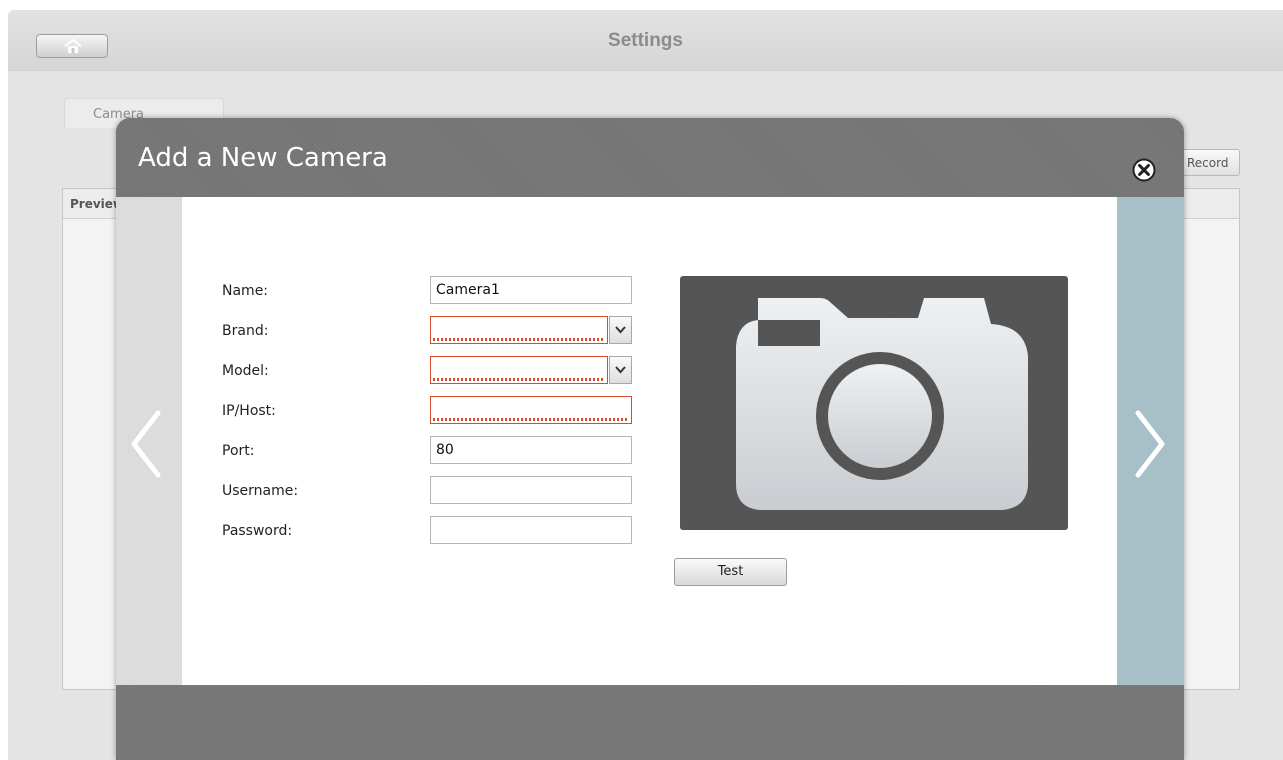  I want to click on password-label: Password:, so click(257, 531).